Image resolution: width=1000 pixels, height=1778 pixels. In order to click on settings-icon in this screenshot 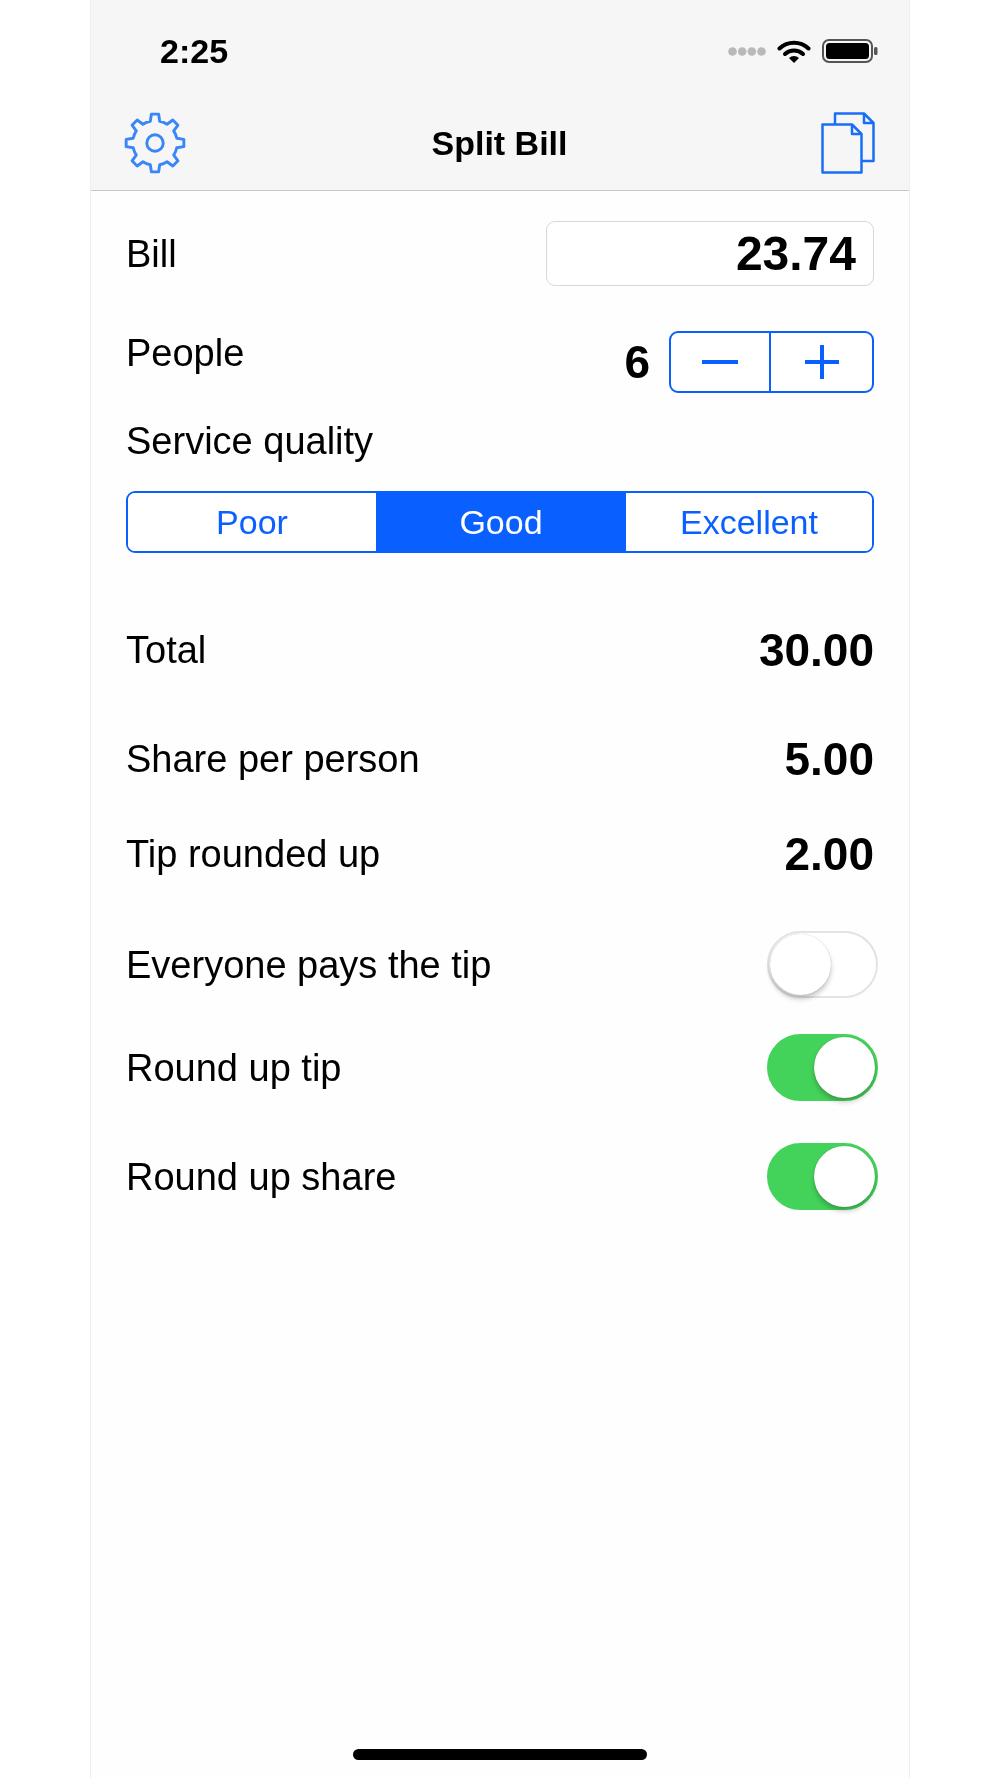, I will do `click(155, 143)`.